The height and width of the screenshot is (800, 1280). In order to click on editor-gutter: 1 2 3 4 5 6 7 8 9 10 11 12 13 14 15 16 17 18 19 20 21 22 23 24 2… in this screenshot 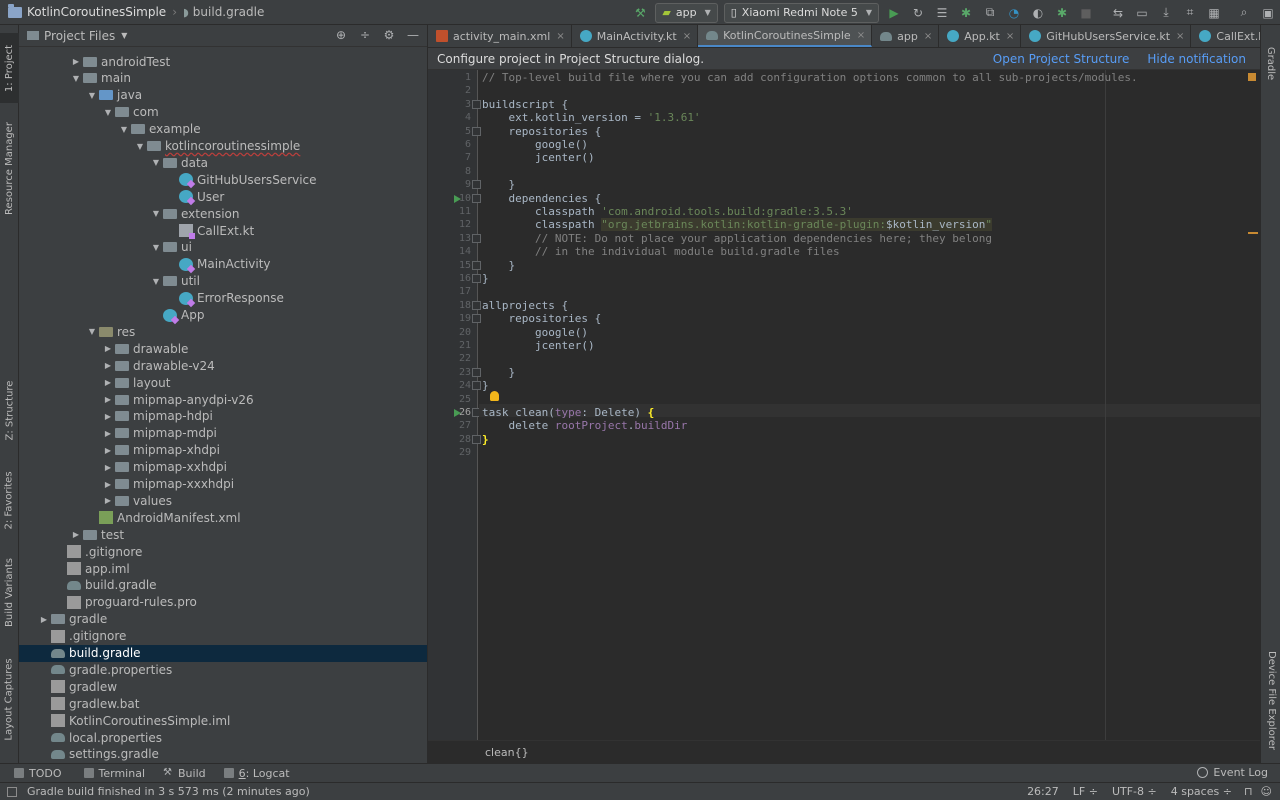, I will do `click(454, 405)`.